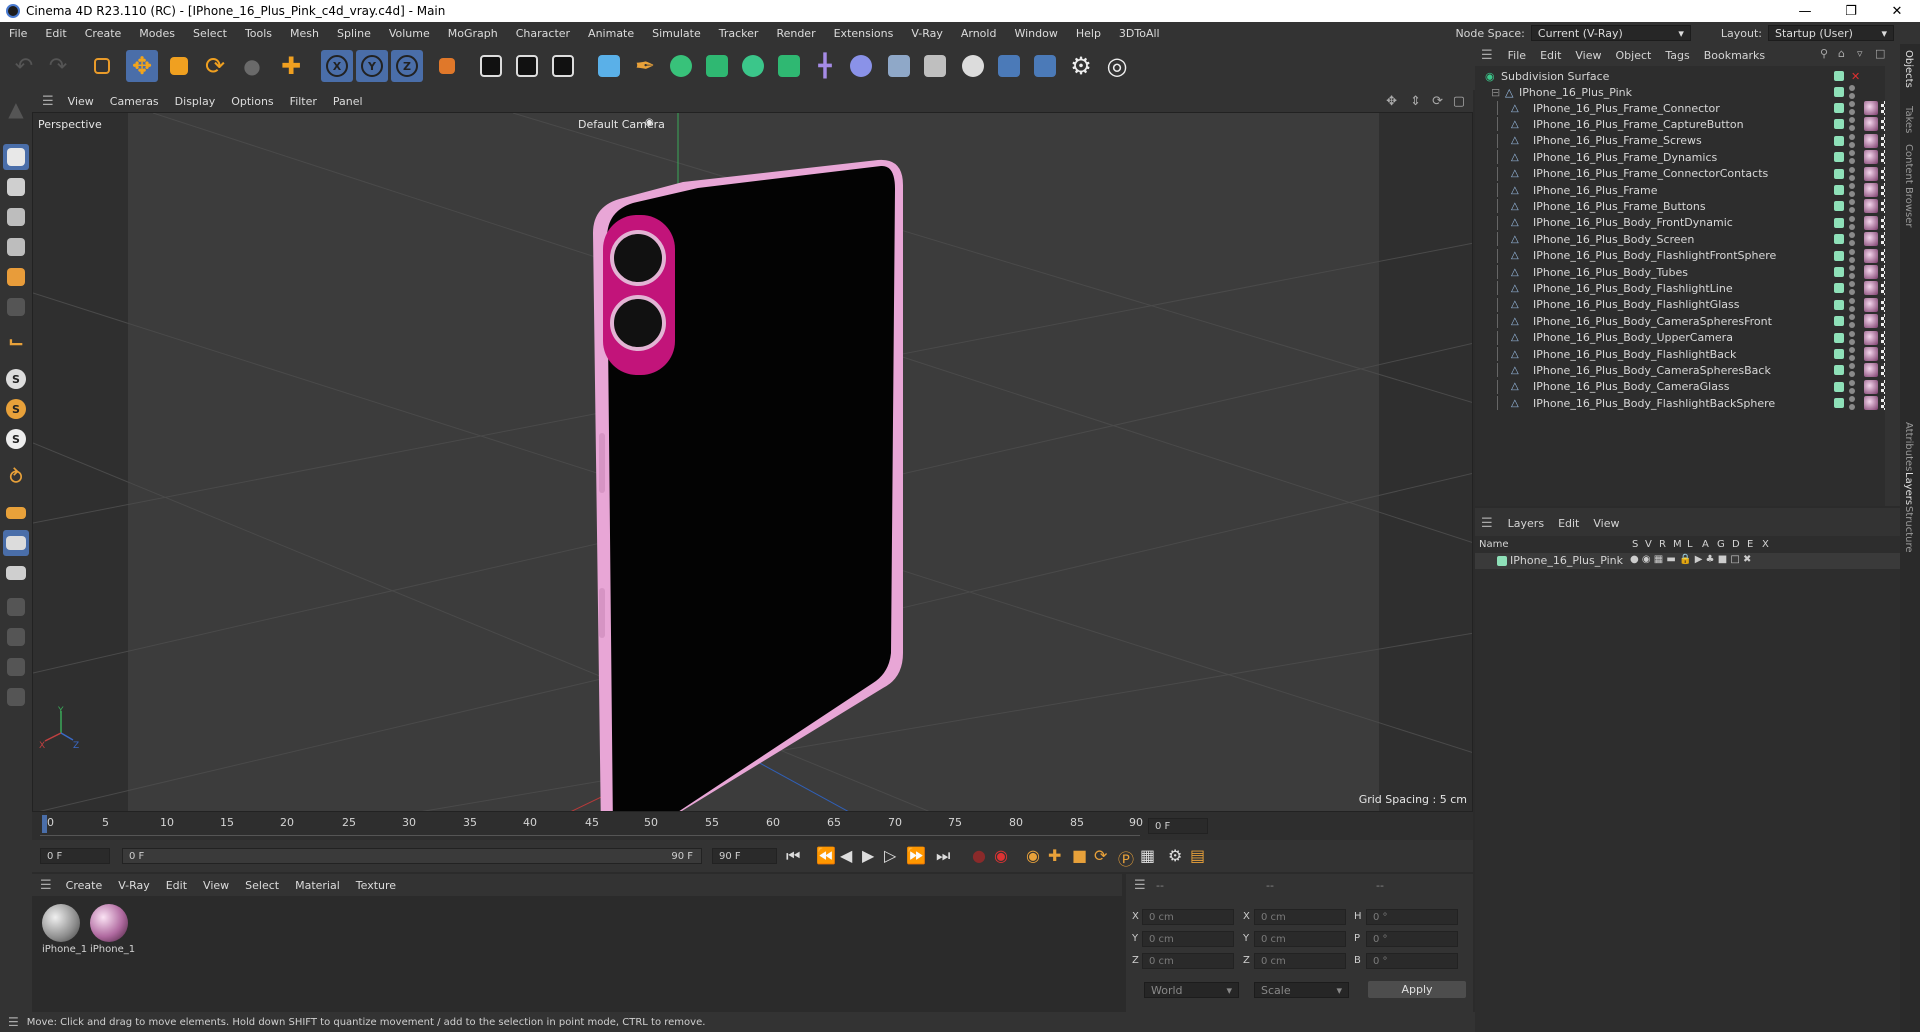 The width and height of the screenshot is (1920, 1032). I want to click on pos-y-field: 0 cm, so click(1188, 939).